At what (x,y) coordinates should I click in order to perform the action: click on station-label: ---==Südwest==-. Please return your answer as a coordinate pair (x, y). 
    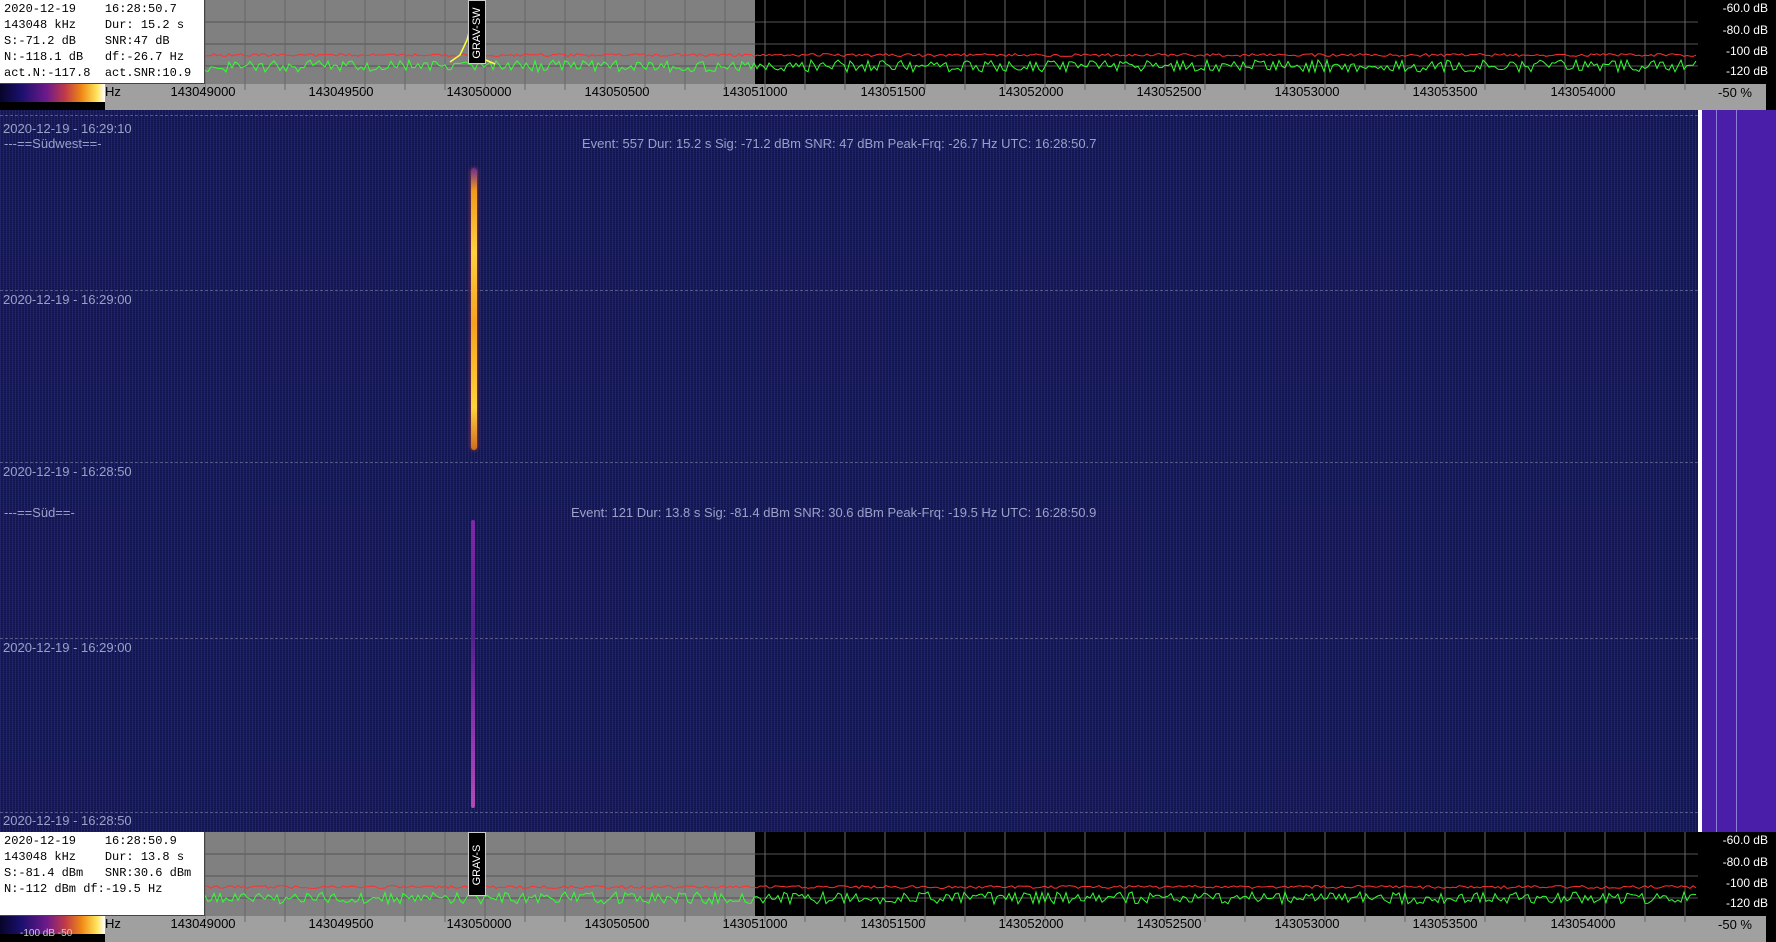
    Looking at the image, I should click on (53, 143).